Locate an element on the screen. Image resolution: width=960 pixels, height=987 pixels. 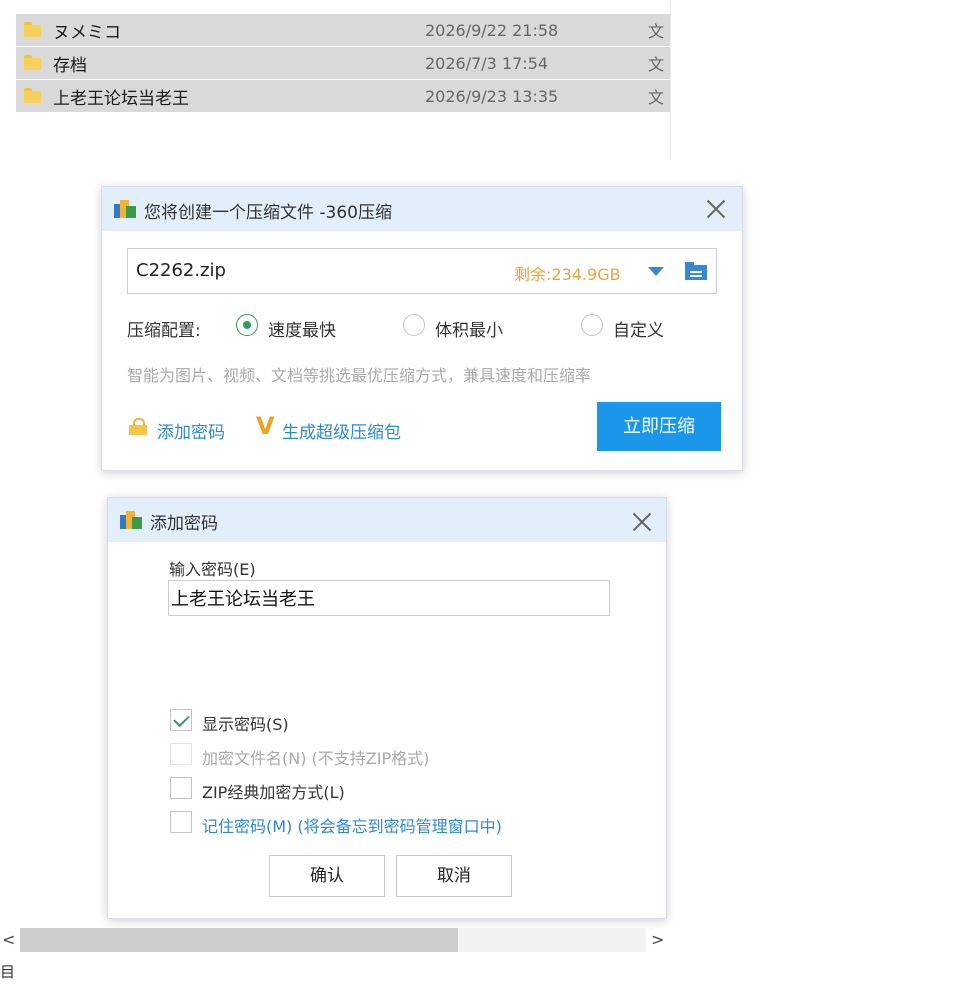
file-name: 存档 is located at coordinates (70, 65).